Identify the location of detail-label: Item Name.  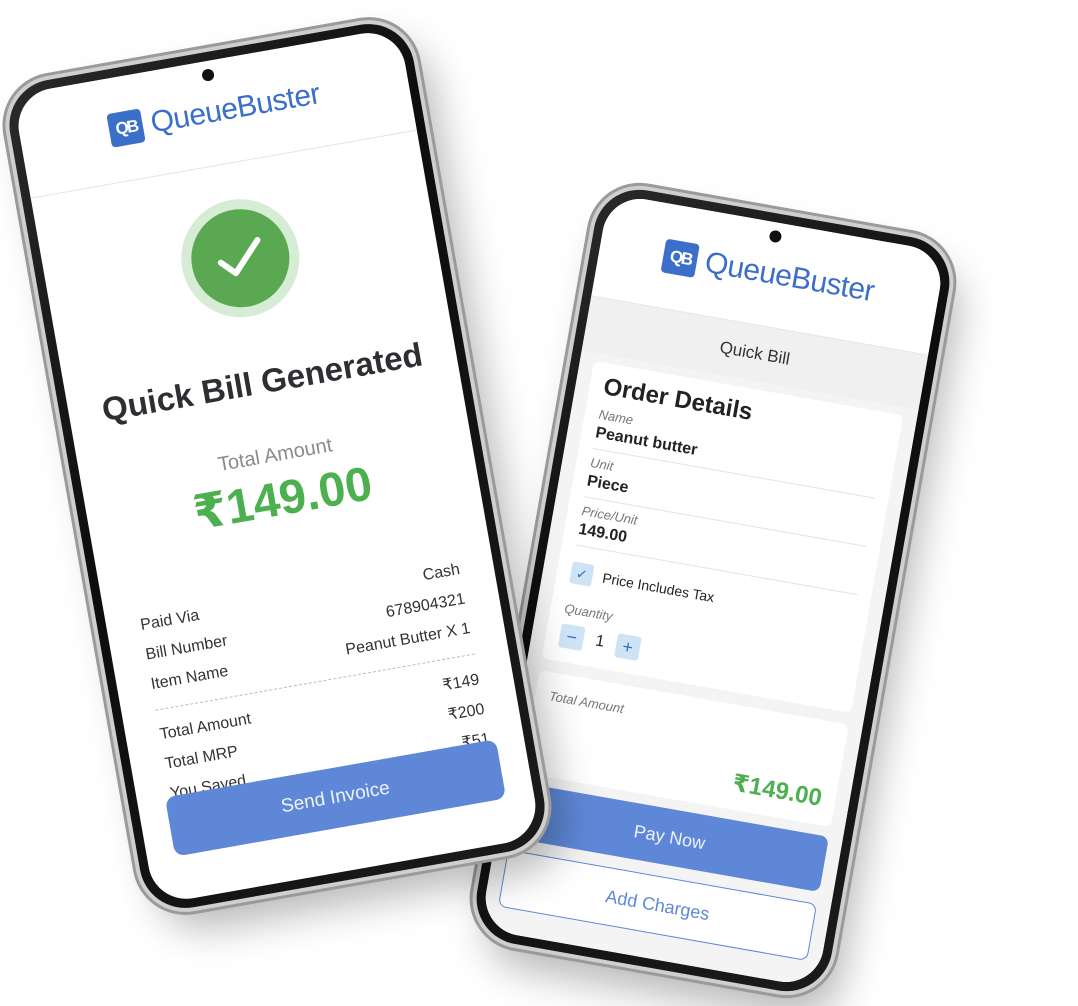
(189, 678).